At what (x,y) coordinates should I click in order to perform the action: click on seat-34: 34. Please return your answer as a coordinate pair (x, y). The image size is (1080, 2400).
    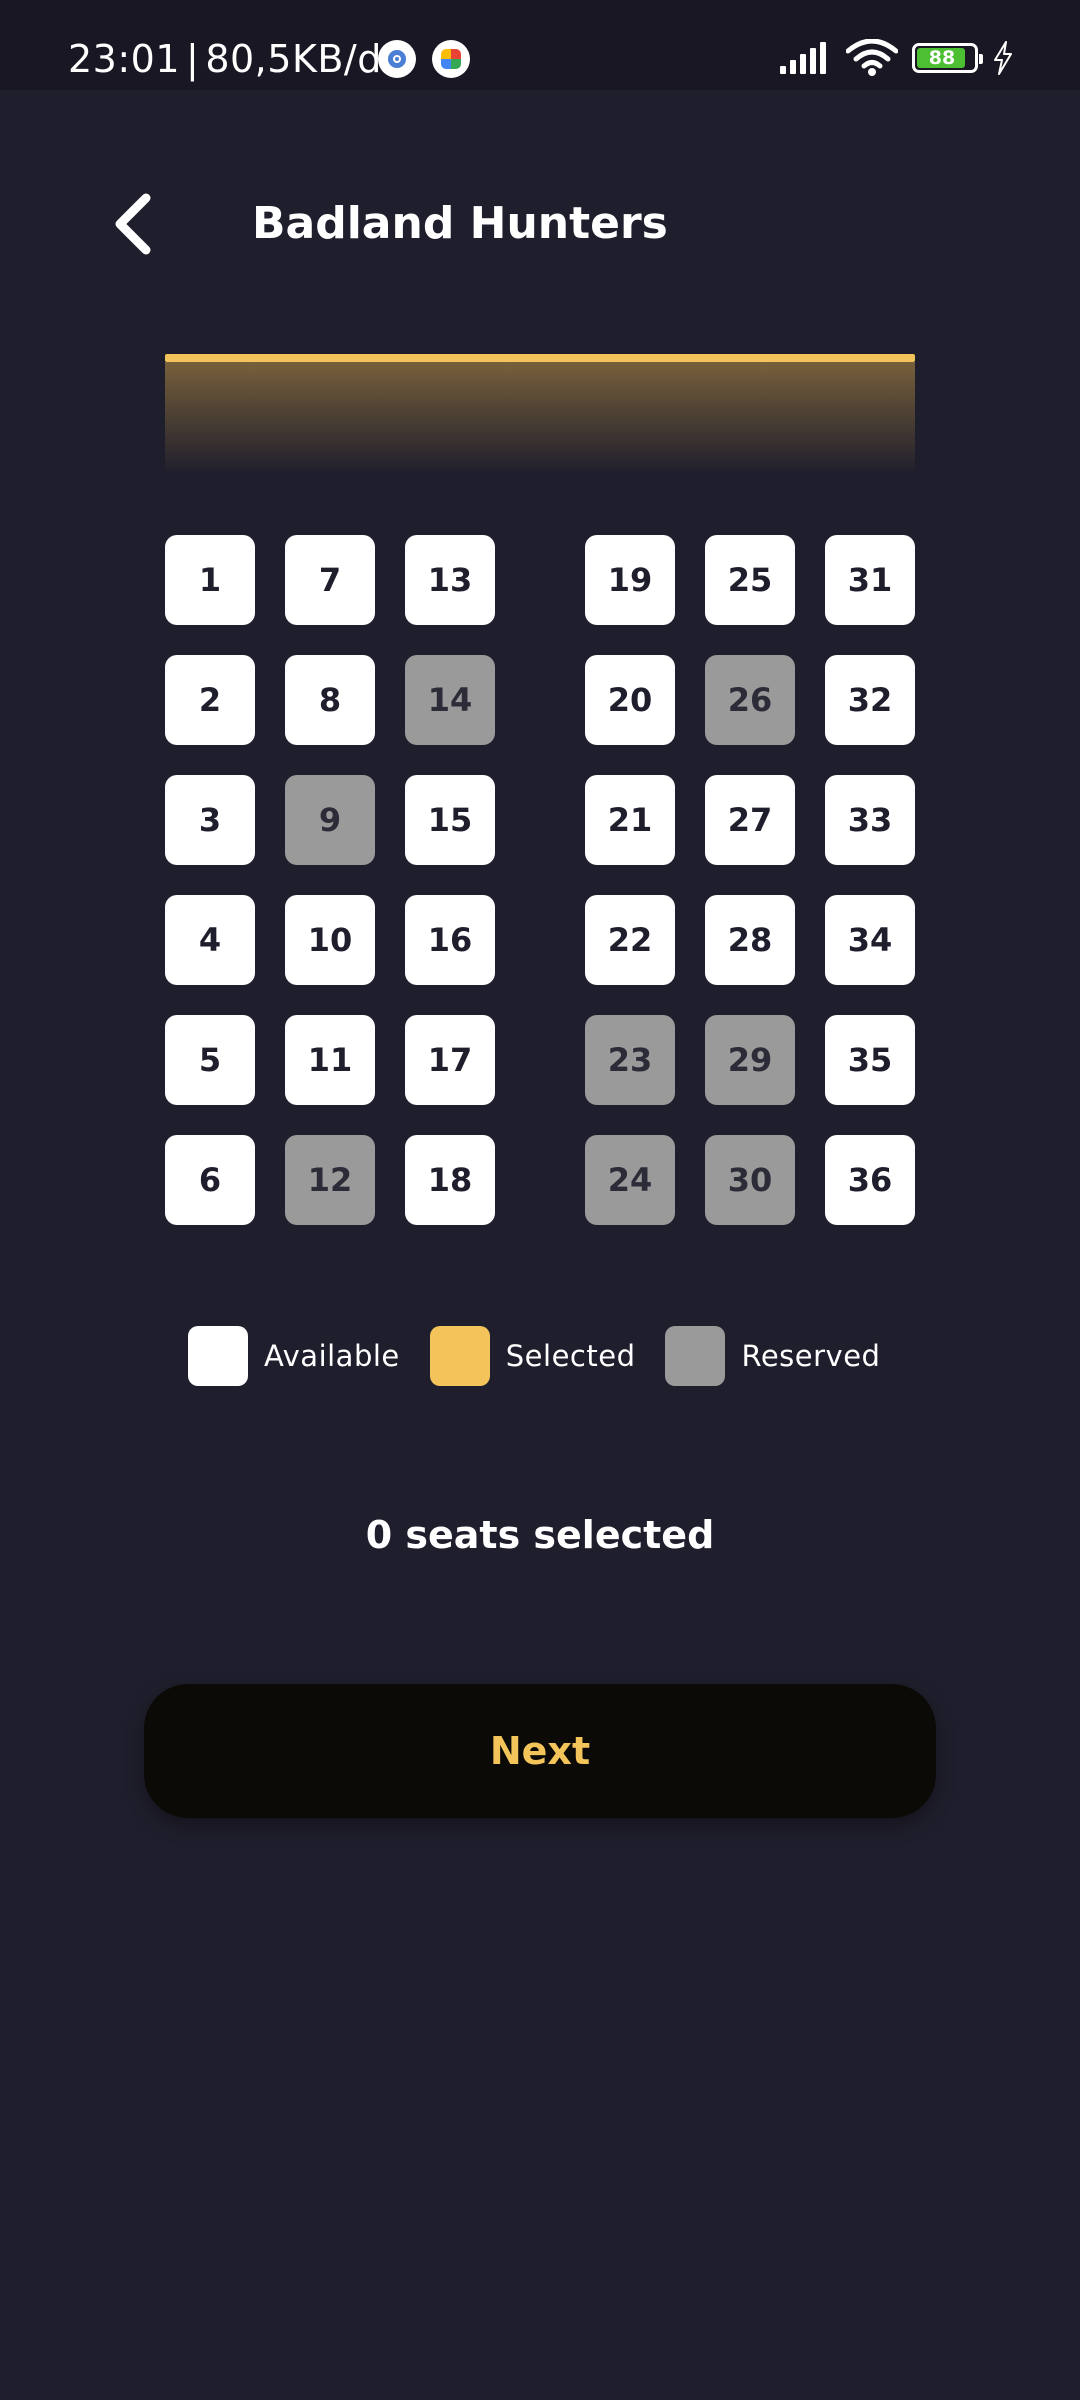
    Looking at the image, I should click on (870, 940).